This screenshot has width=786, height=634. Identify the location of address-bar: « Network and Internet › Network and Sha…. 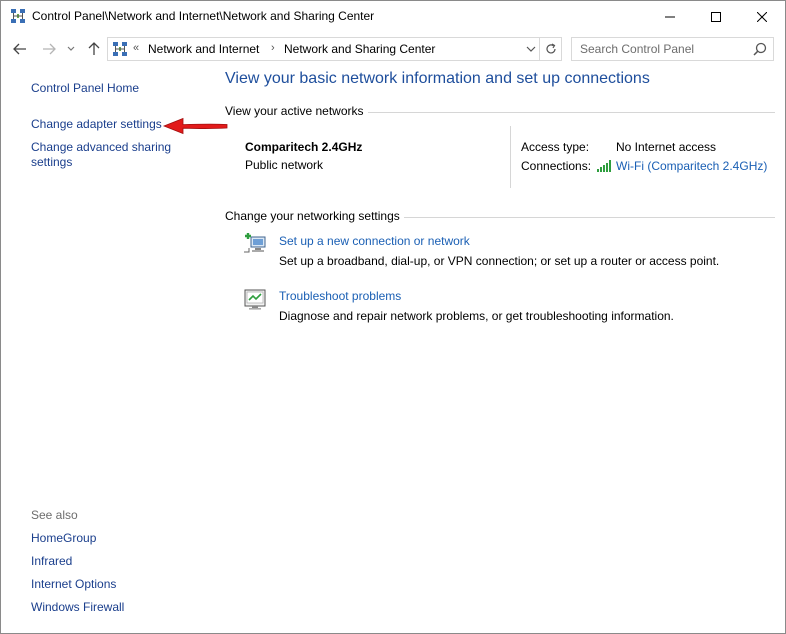
(334, 49).